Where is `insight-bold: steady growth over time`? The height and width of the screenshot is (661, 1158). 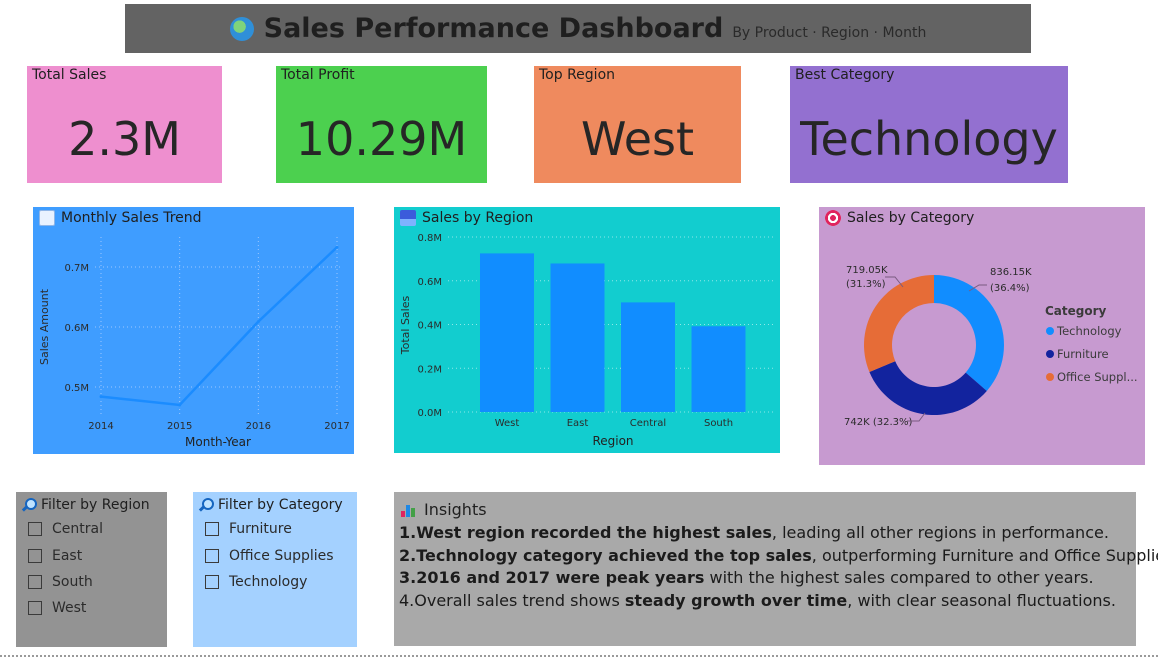
insight-bold: steady growth over time is located at coordinates (736, 600).